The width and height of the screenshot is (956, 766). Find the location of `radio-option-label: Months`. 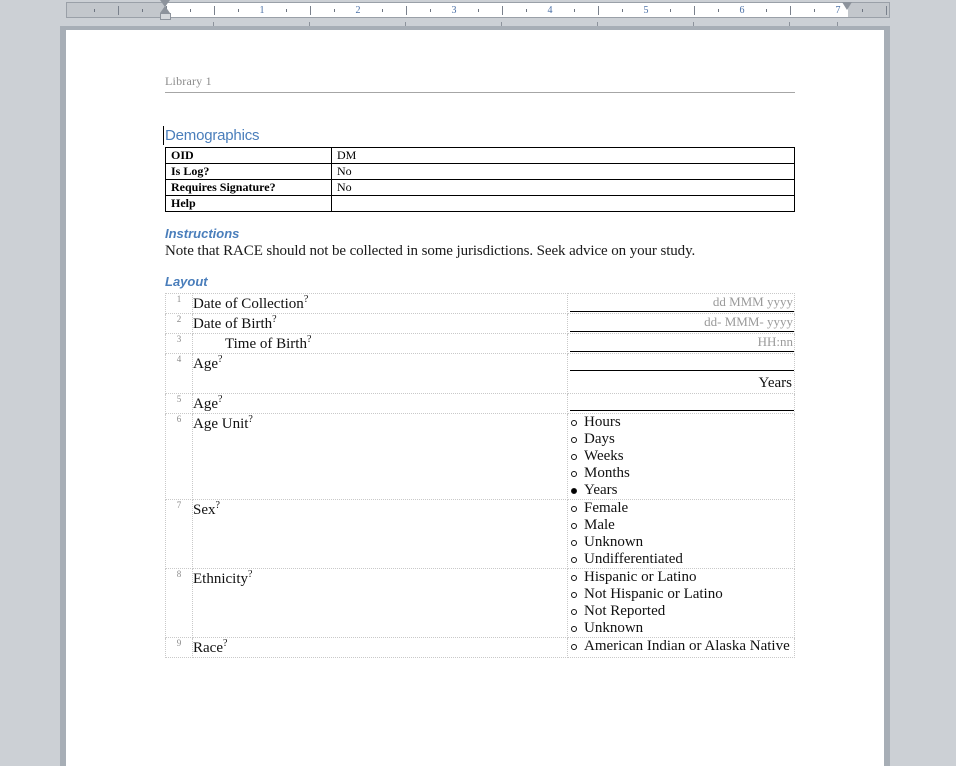

radio-option-label: Months is located at coordinates (607, 473).